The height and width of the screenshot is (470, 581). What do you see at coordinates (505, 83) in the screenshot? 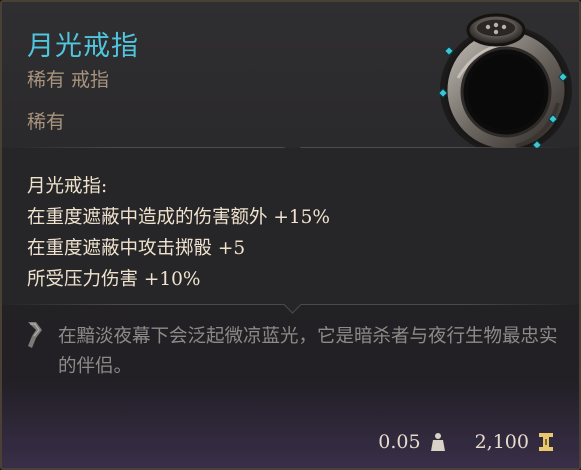
I see `moonlight-ring-art` at bounding box center [505, 83].